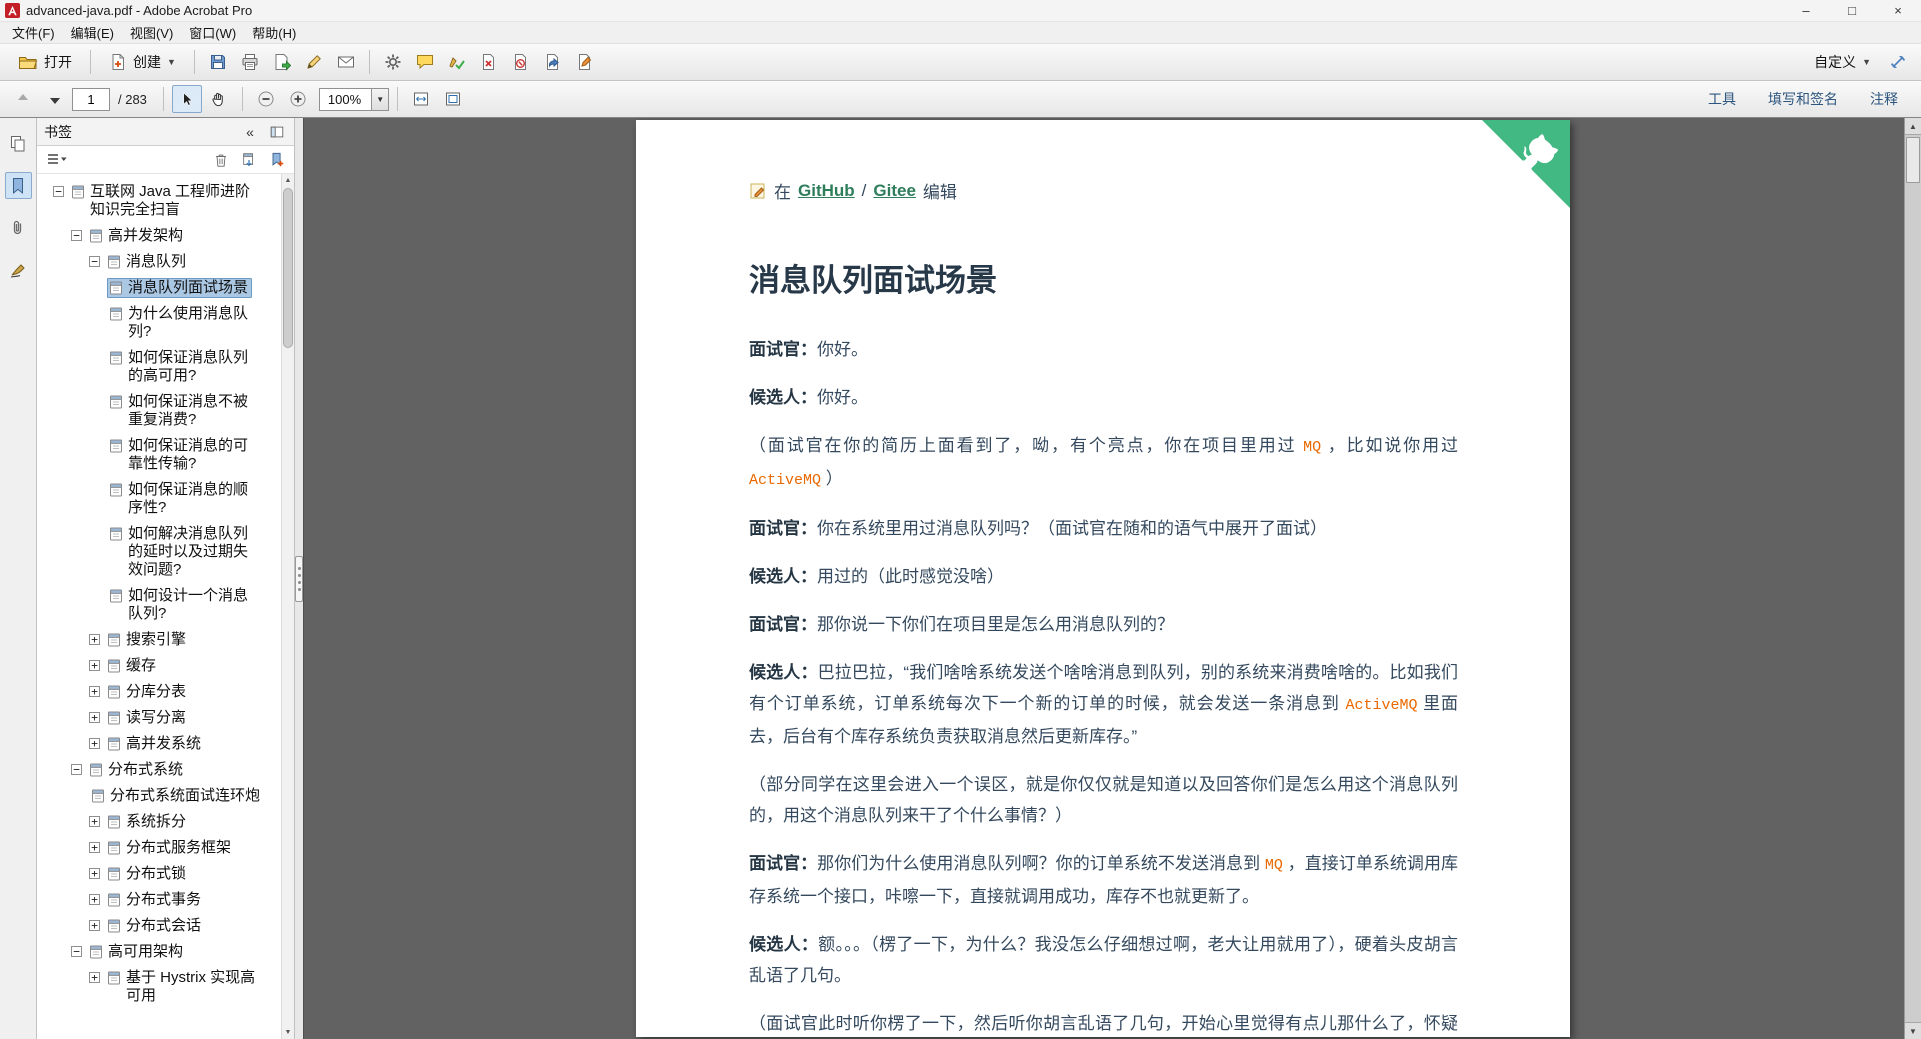  I want to click on bookmarks-scrollbar-thumb, so click(288, 268).